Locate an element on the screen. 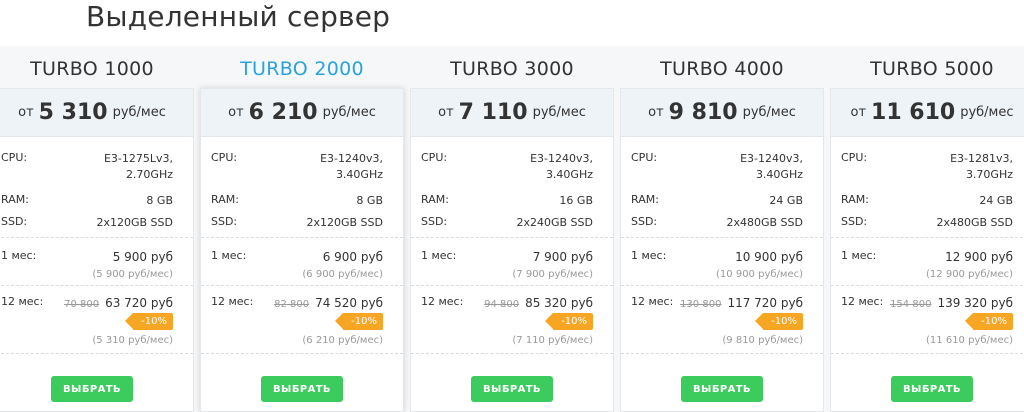  price-amount: 5 310 is located at coordinates (73, 112).